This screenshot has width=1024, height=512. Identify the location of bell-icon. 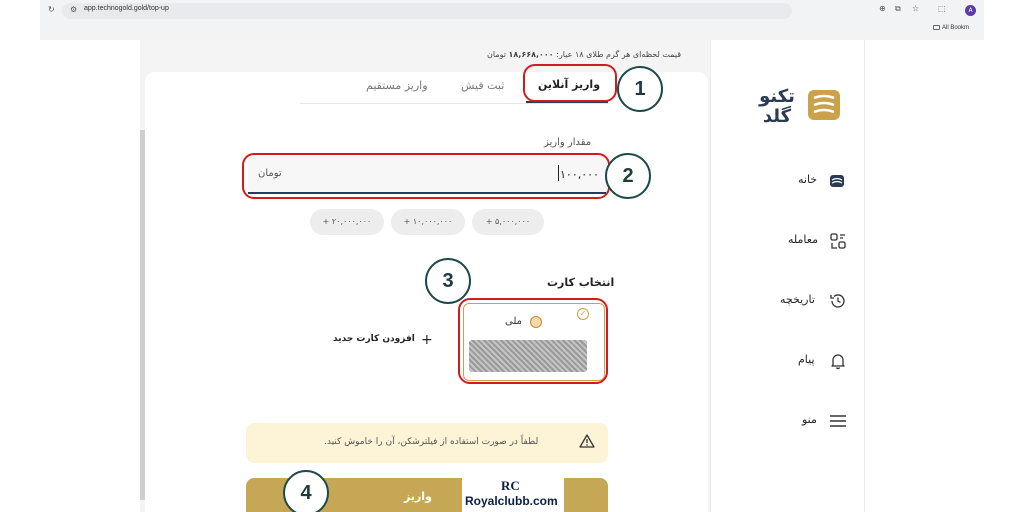
(838, 362).